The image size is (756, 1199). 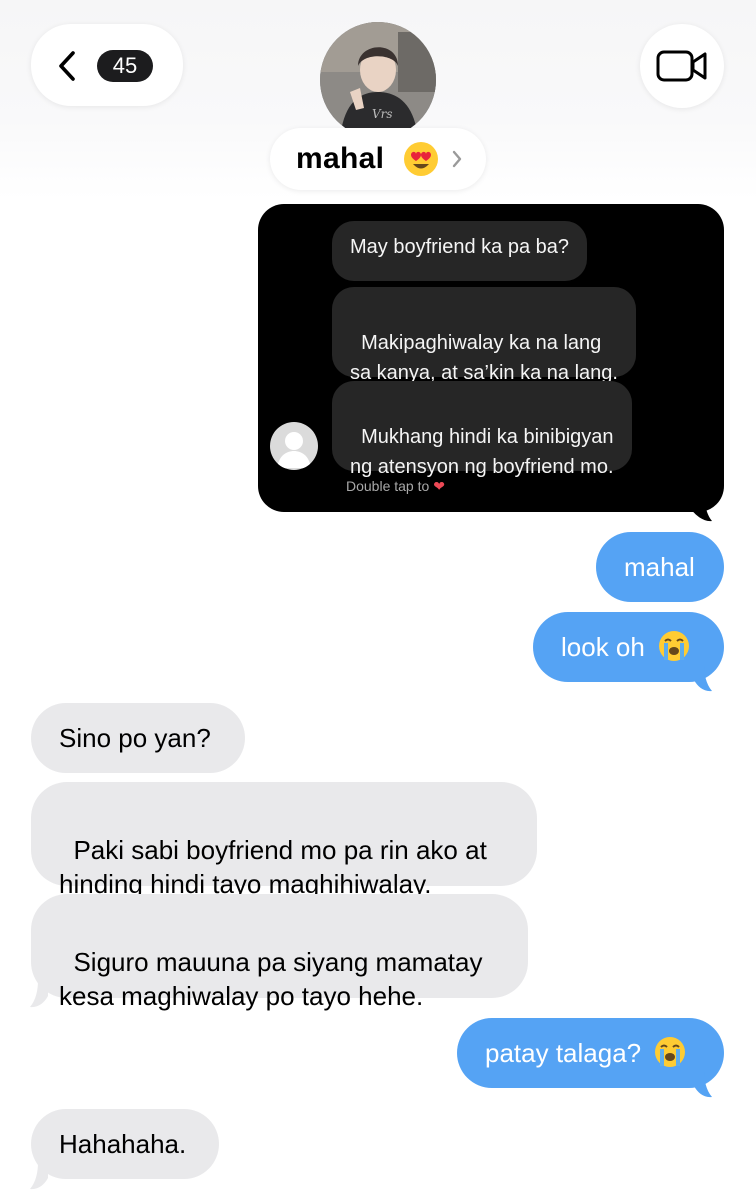 I want to click on message-text: patay talaga?, so click(x=563, y=1053).